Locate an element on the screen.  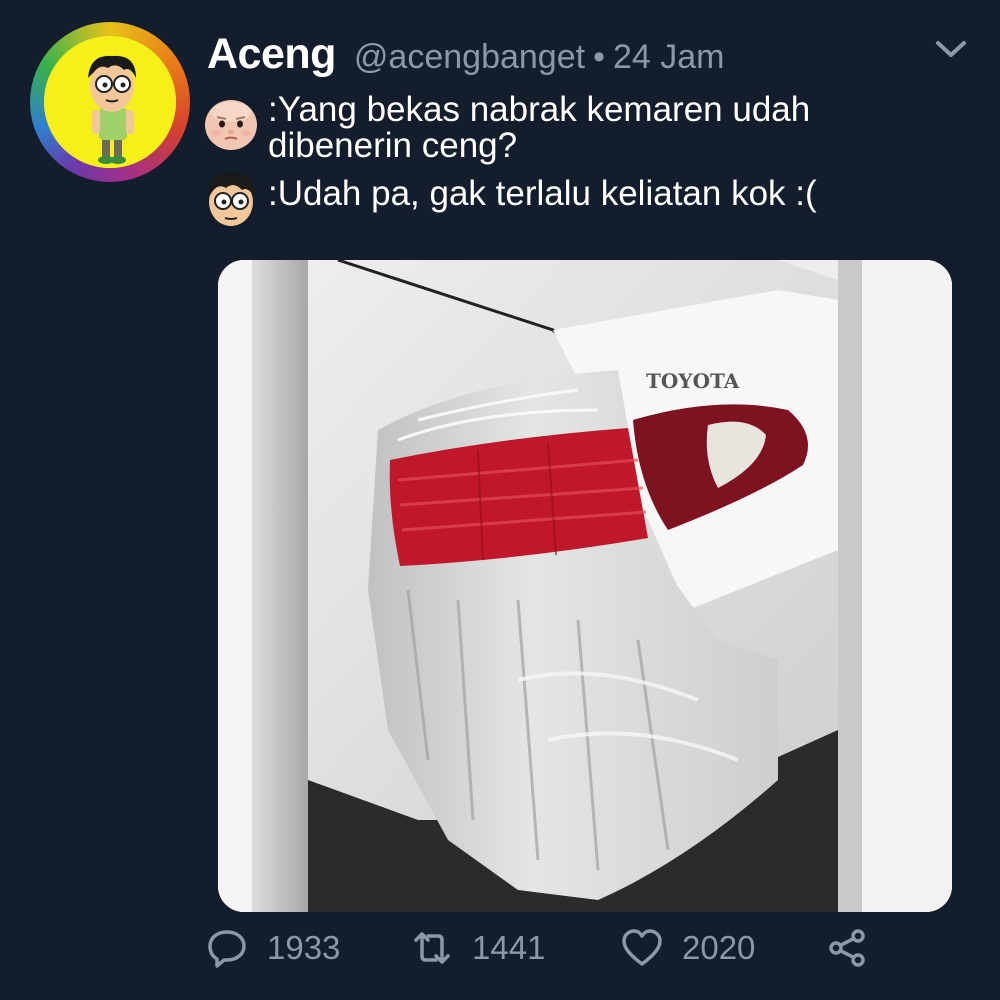
reply-icon is located at coordinates (227, 949).